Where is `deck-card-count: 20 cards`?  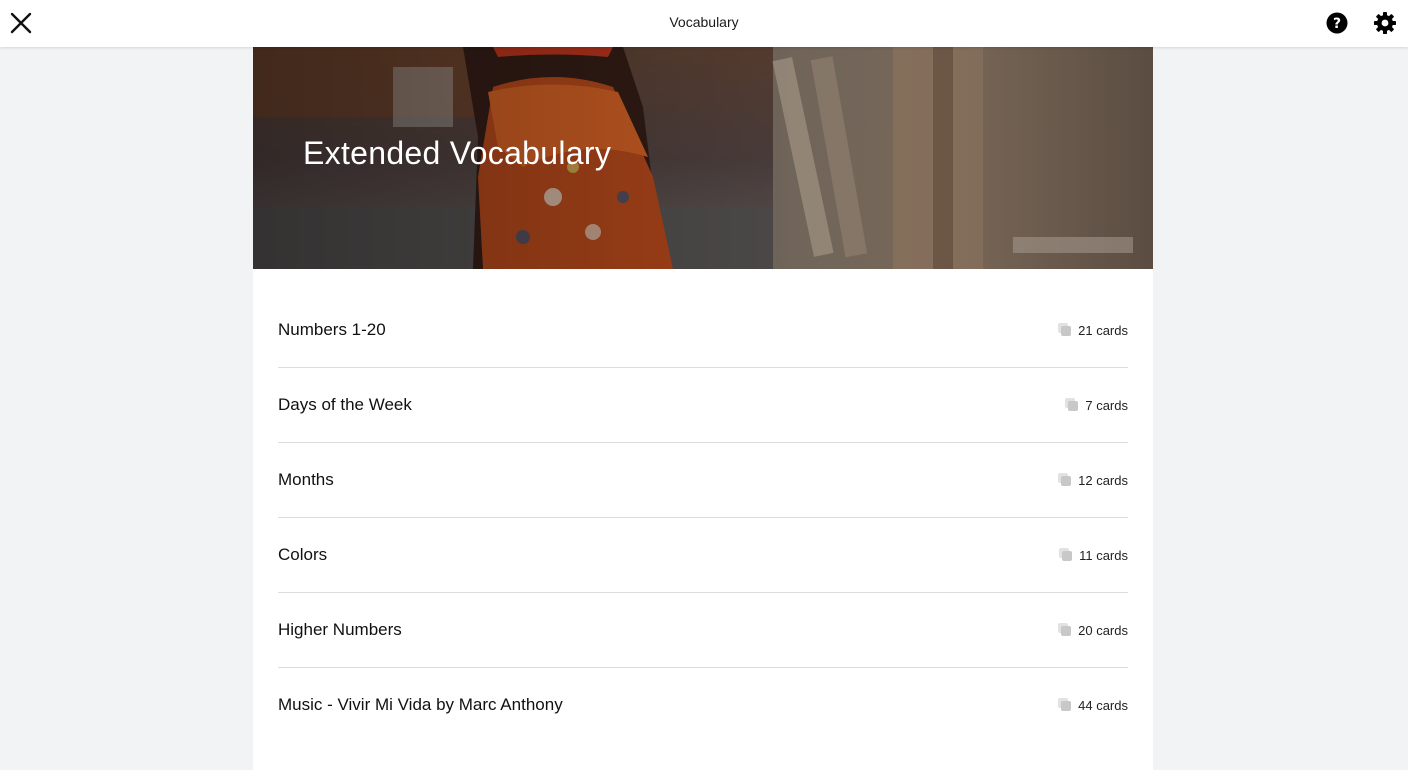
deck-card-count: 20 cards is located at coordinates (1092, 630).